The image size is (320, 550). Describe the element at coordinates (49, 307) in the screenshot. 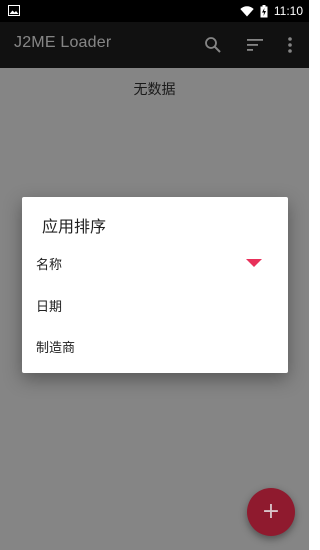

I see `sort-option-label: 日期` at that location.